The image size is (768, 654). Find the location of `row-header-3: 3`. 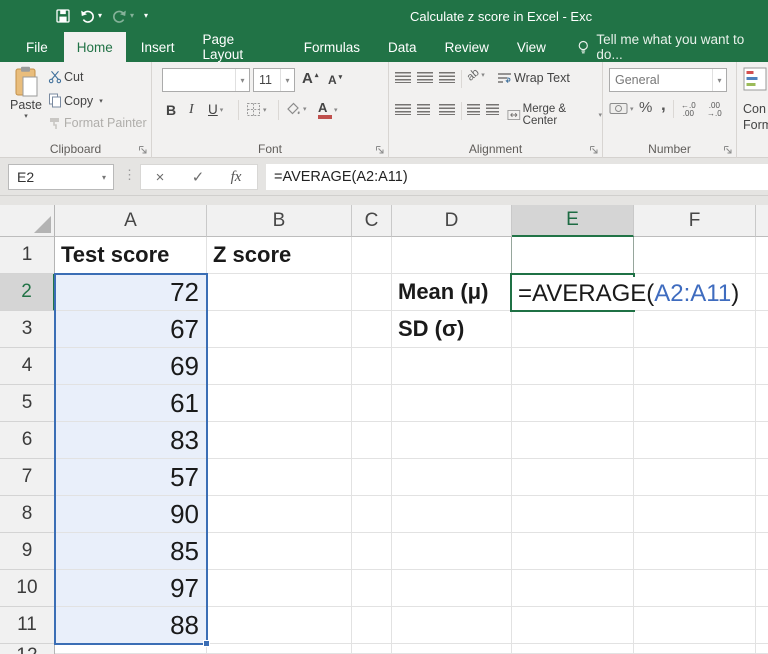

row-header-3: 3 is located at coordinates (27, 329).